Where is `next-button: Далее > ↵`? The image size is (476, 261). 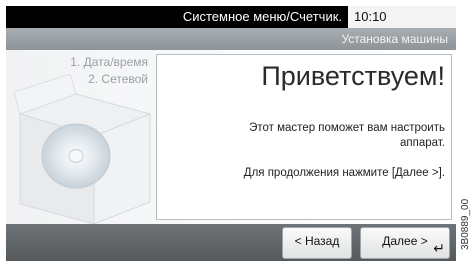 next-button: Далее > ↵ is located at coordinates (405, 243).